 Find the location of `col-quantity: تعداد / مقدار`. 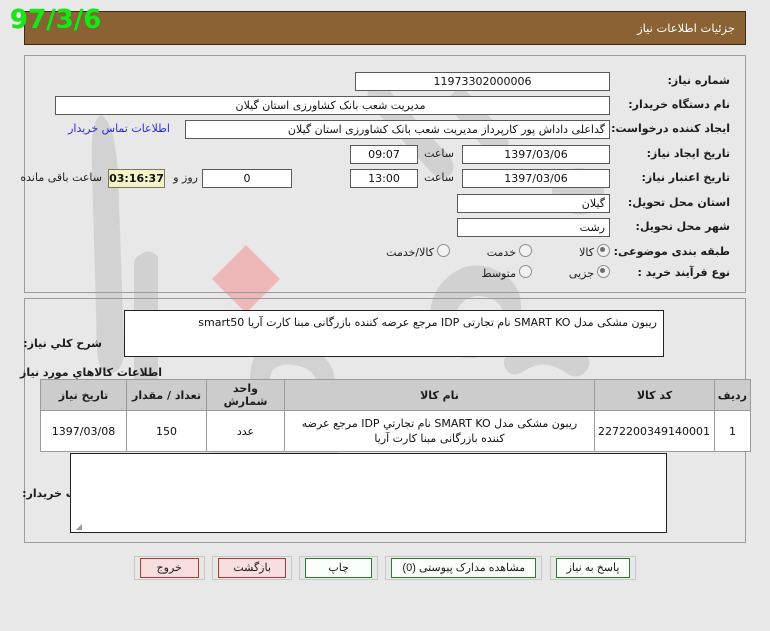

col-quantity: تعداد / مقدار is located at coordinates (166, 395).